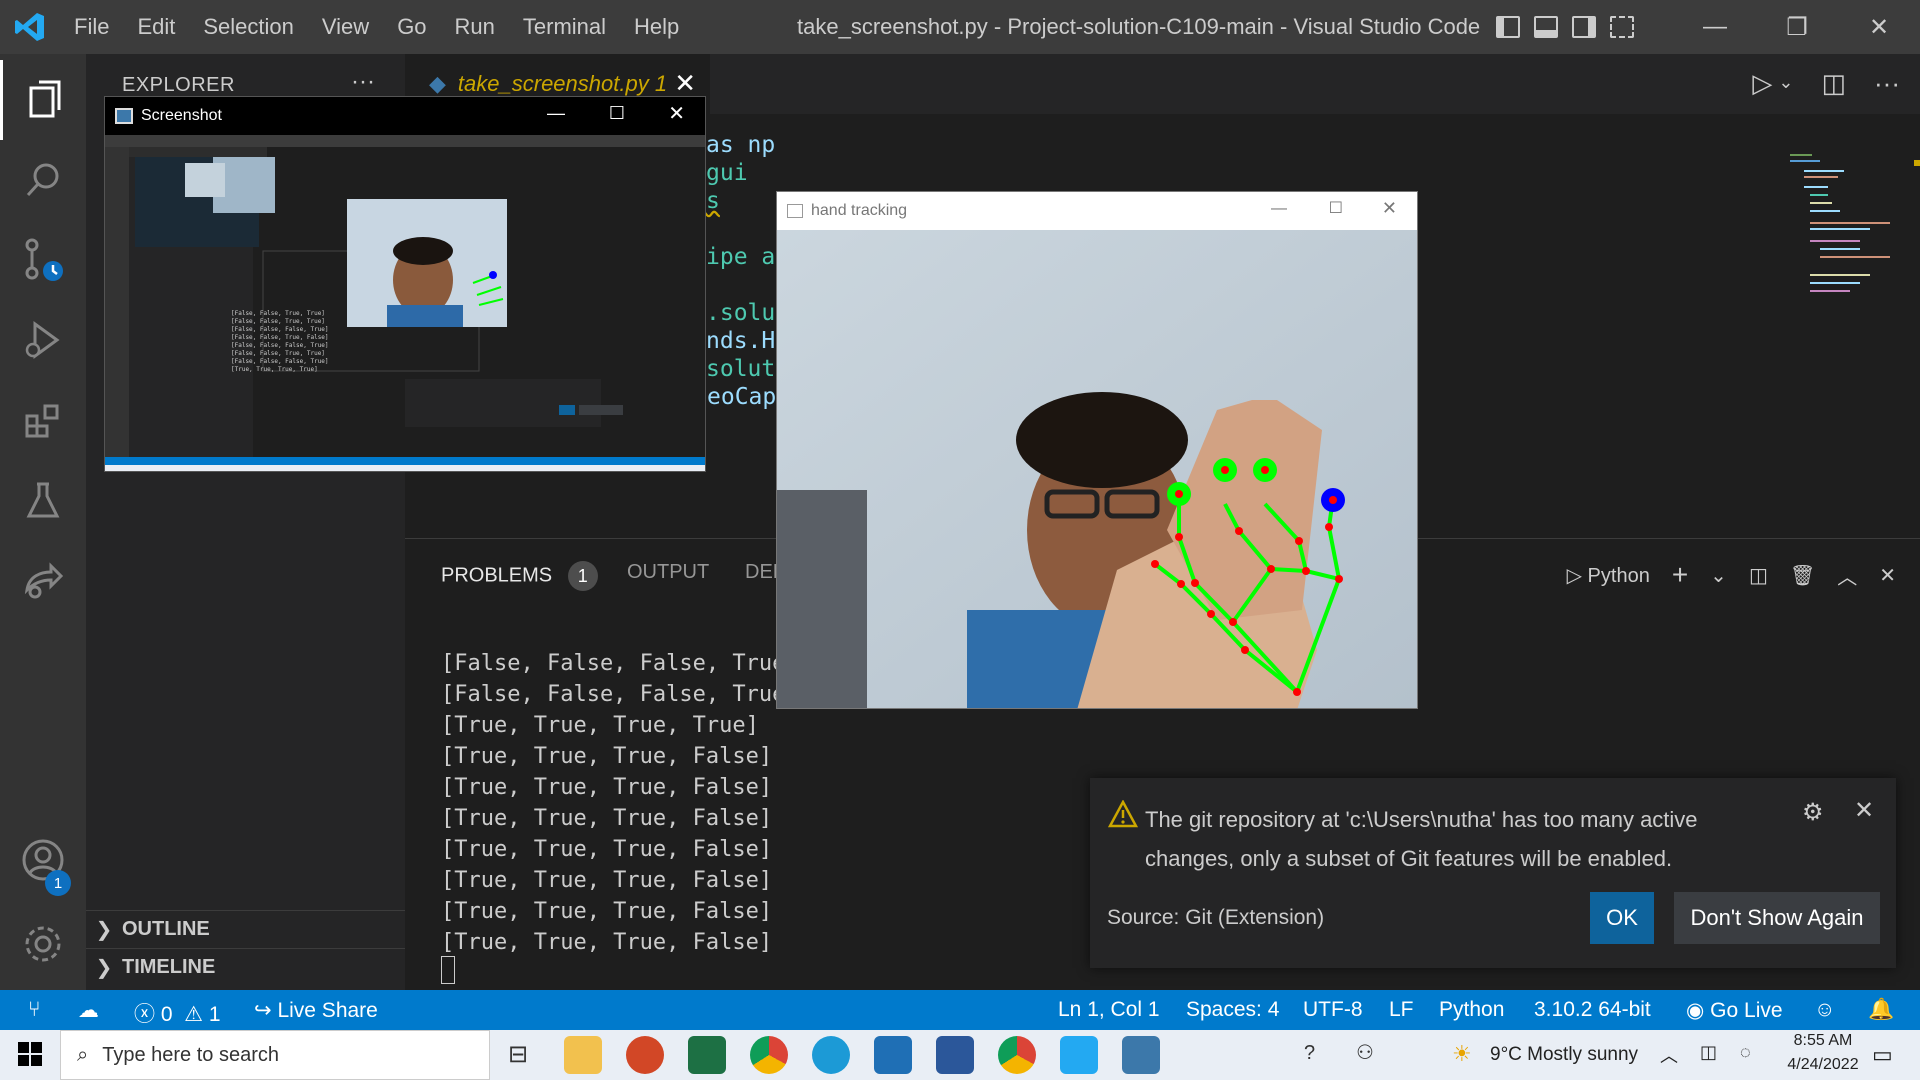  Describe the element at coordinates (1824, 1010) in the screenshot. I see `feedback-icon: ☺` at that location.